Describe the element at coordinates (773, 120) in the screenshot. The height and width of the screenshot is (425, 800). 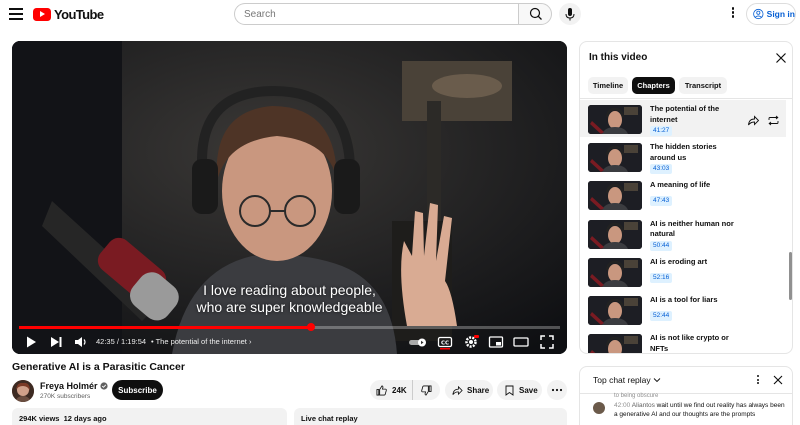
I see `chapter-loop-icon` at that location.